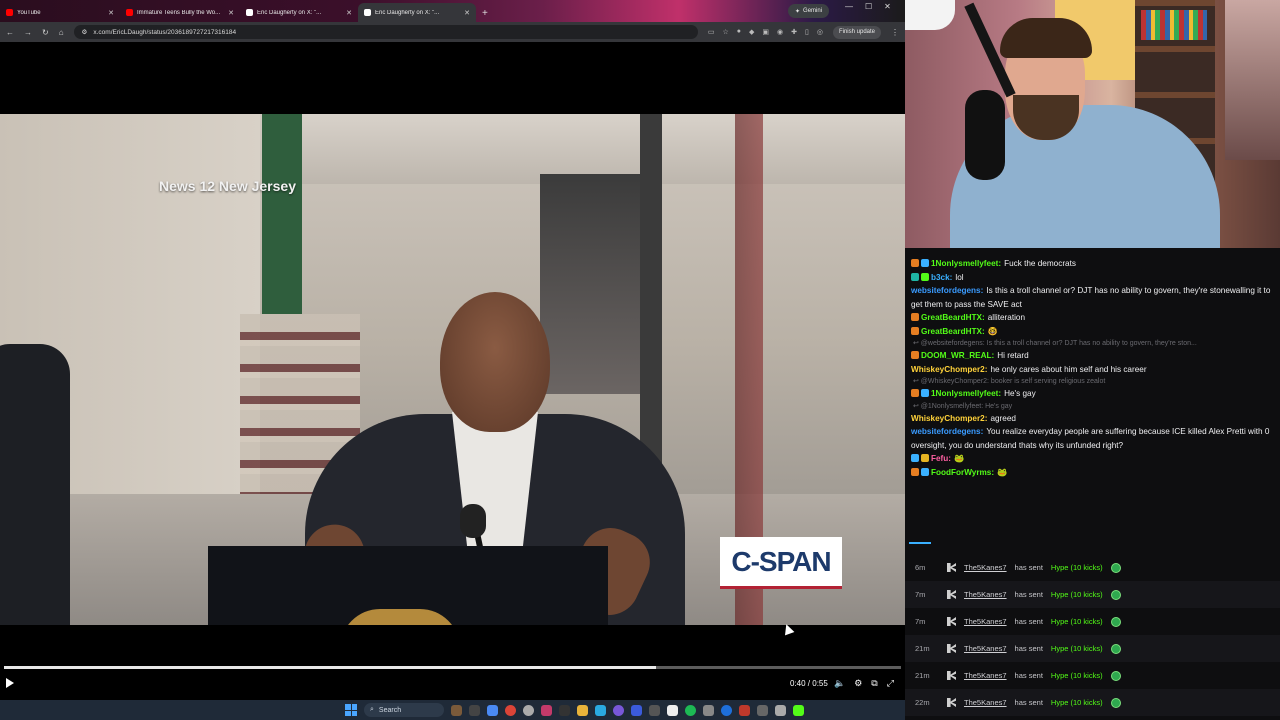 Image resolution: width=1280 pixels, height=720 pixels. What do you see at coordinates (690, 710) in the screenshot?
I see `spotify-icon` at bounding box center [690, 710].